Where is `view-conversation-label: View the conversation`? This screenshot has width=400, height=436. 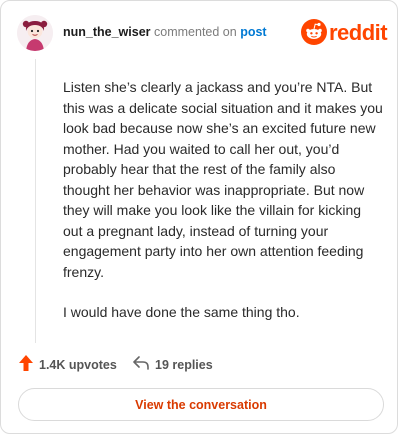 view-conversation-label: View the conversation is located at coordinates (201, 404).